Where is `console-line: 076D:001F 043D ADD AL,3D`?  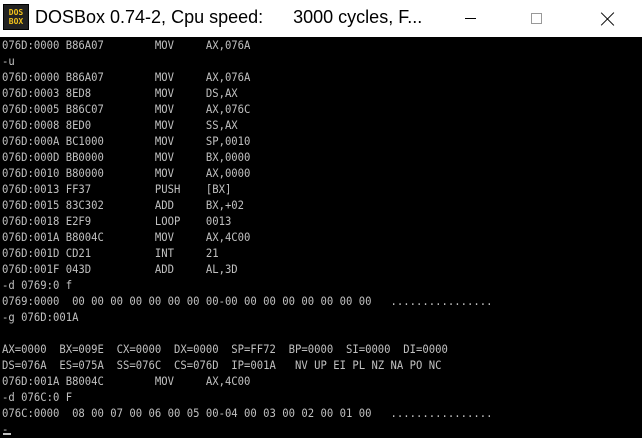
console-line: 076D:001F 043D ADD AL,3D is located at coordinates (120, 269).